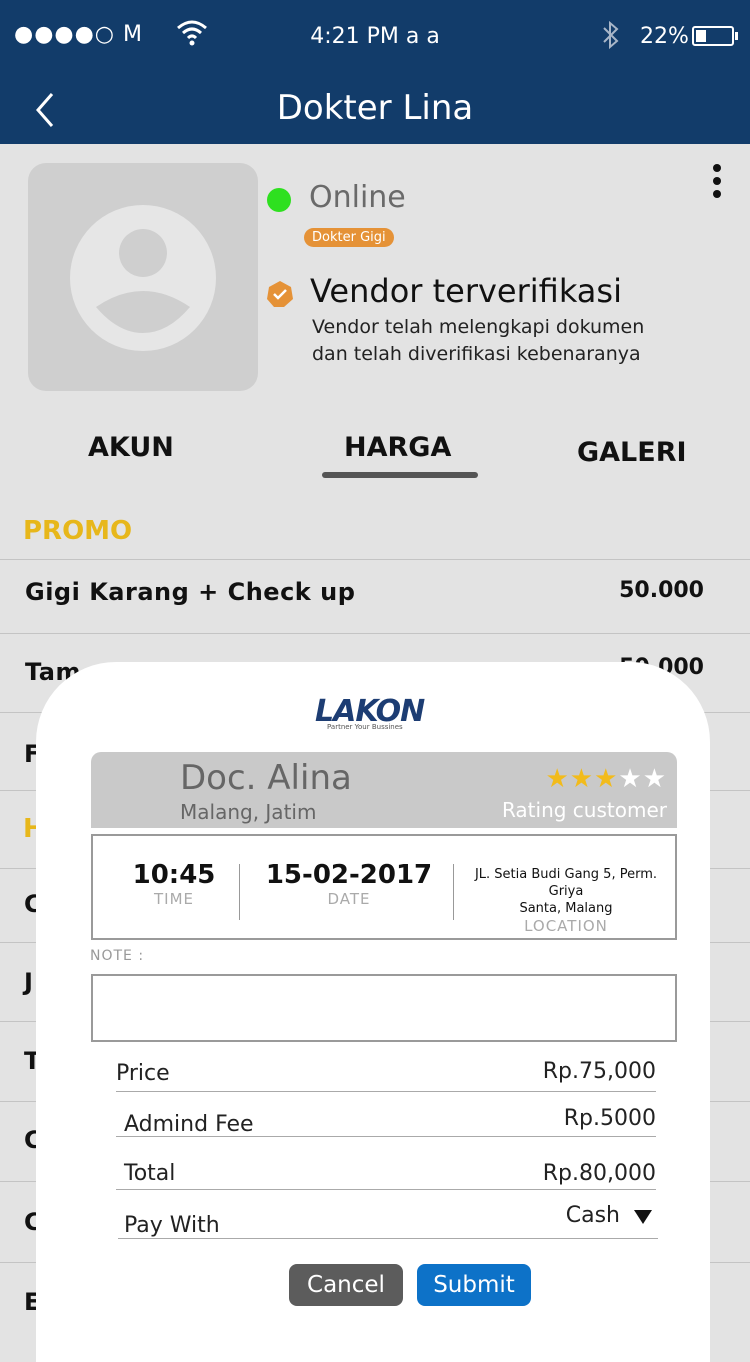 This screenshot has height=1362, width=750. What do you see at coordinates (397, 447) in the screenshot?
I see `tab-harga: HARGA` at bounding box center [397, 447].